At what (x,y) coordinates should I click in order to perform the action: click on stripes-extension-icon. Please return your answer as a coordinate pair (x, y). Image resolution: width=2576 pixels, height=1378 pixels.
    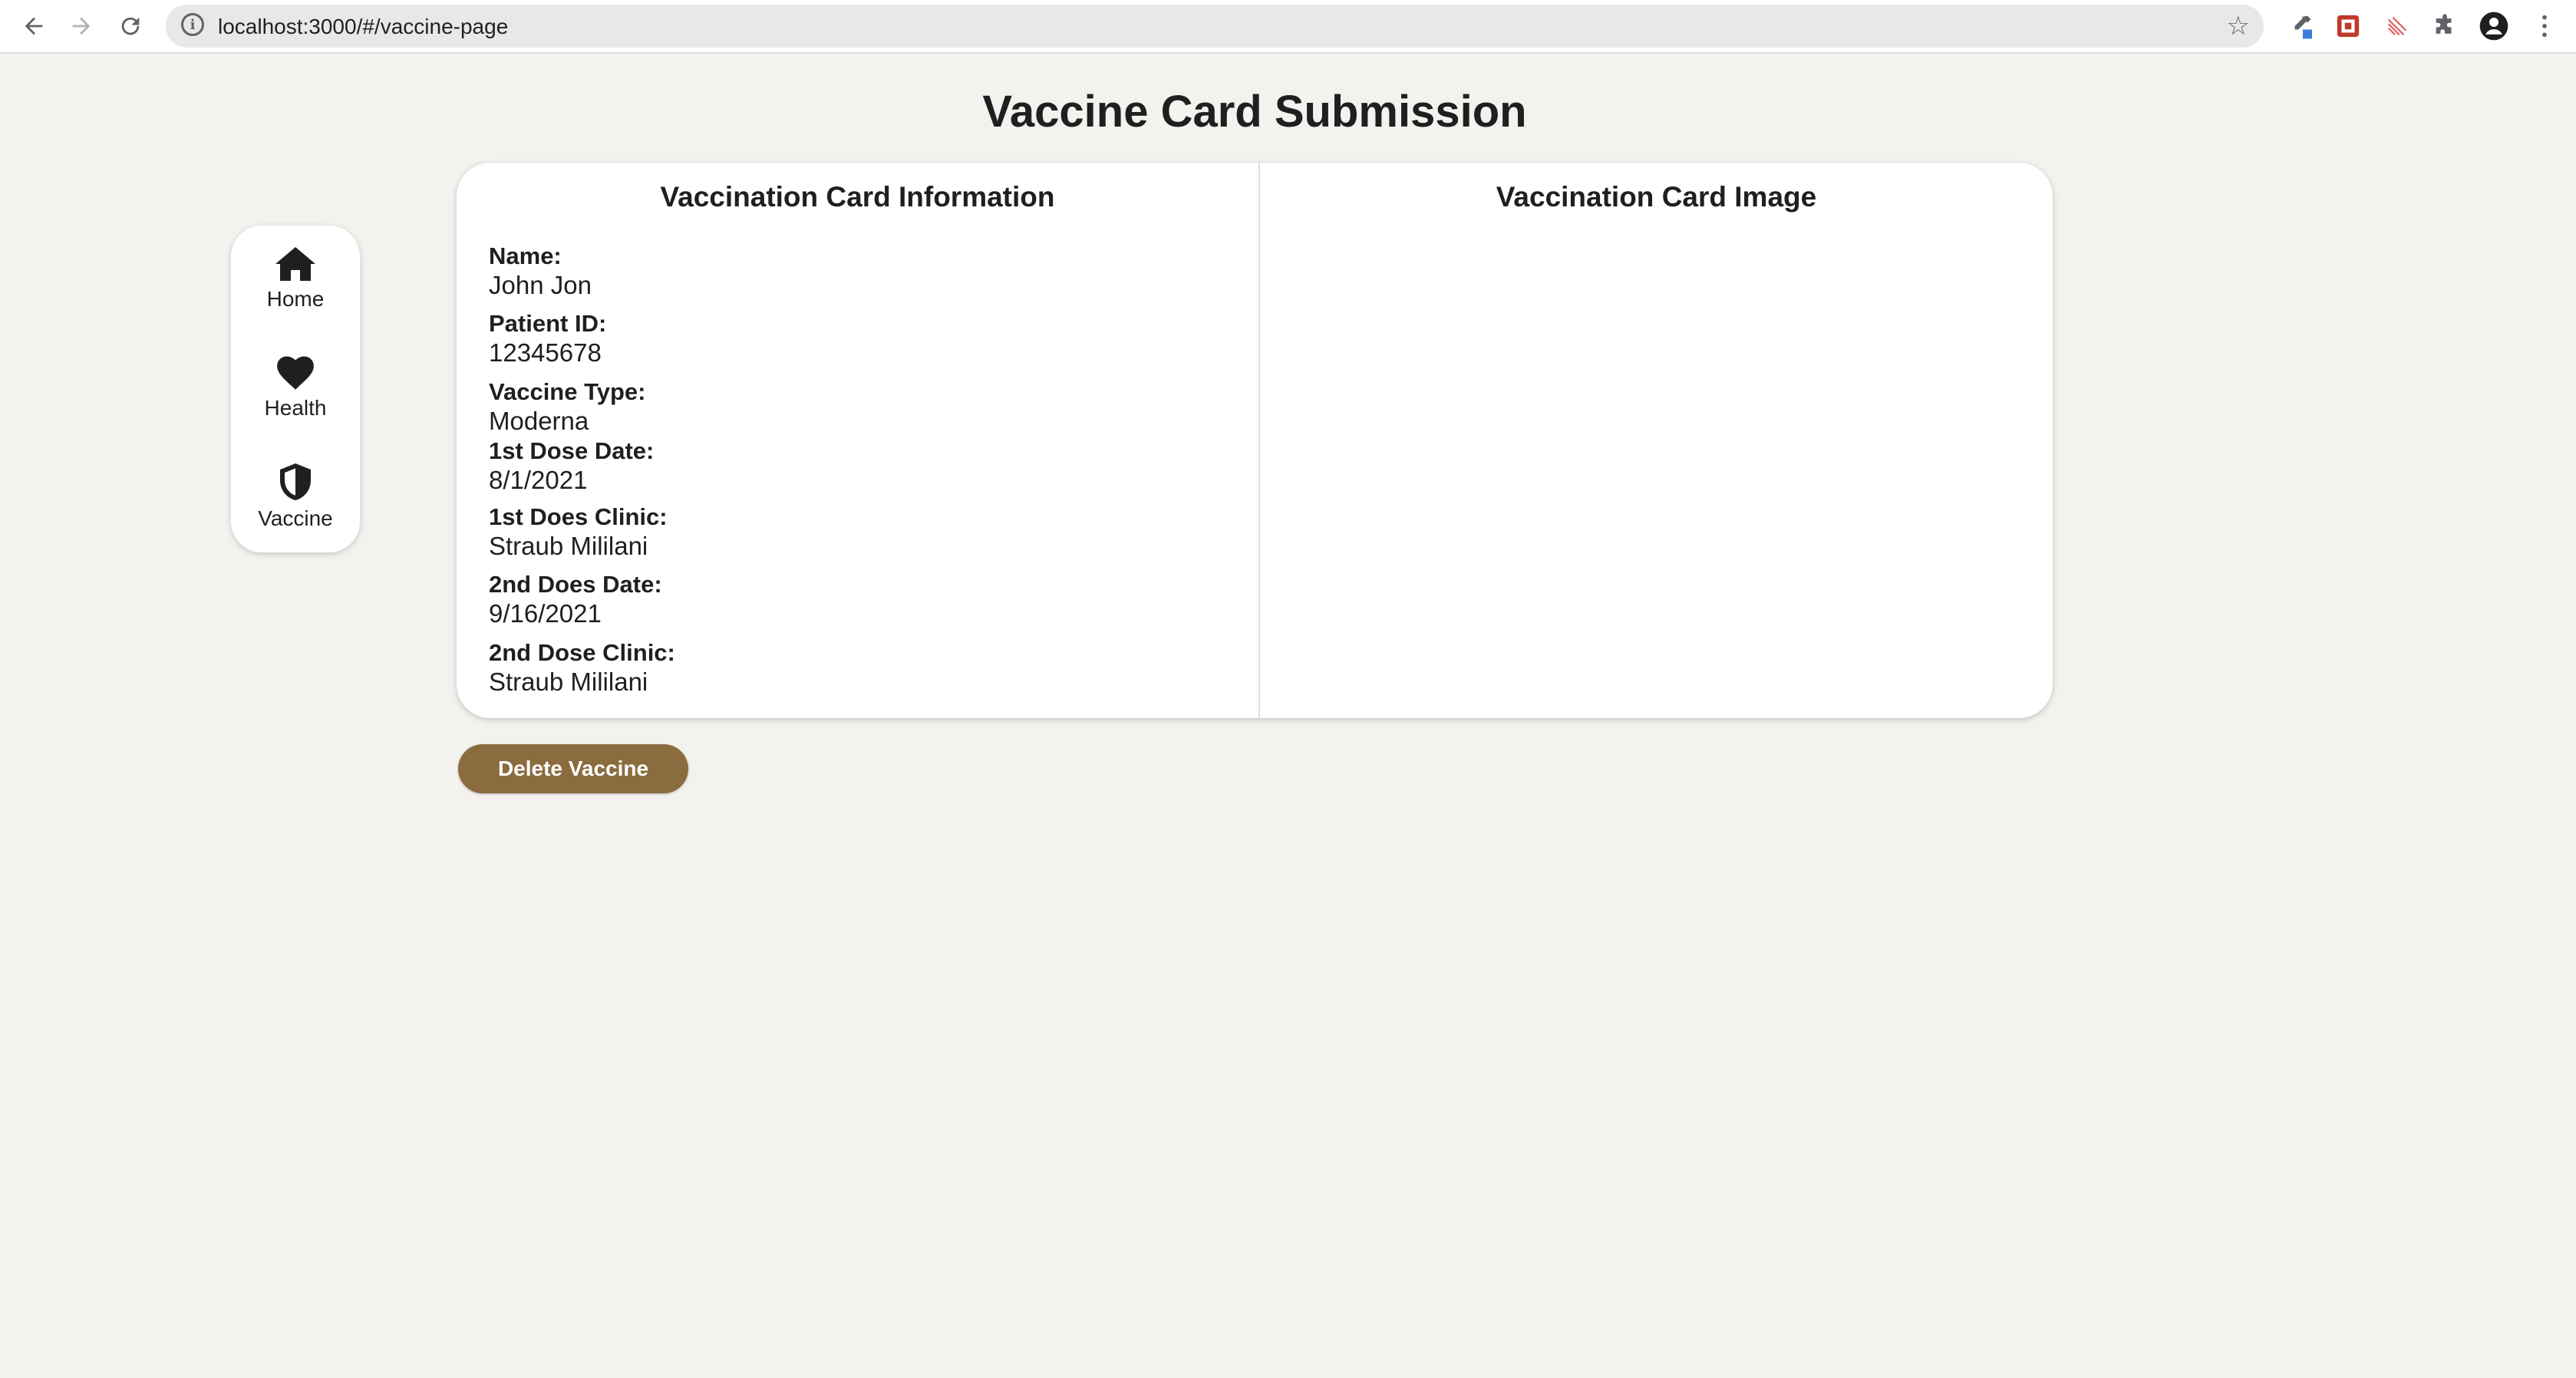
    Looking at the image, I should click on (2397, 26).